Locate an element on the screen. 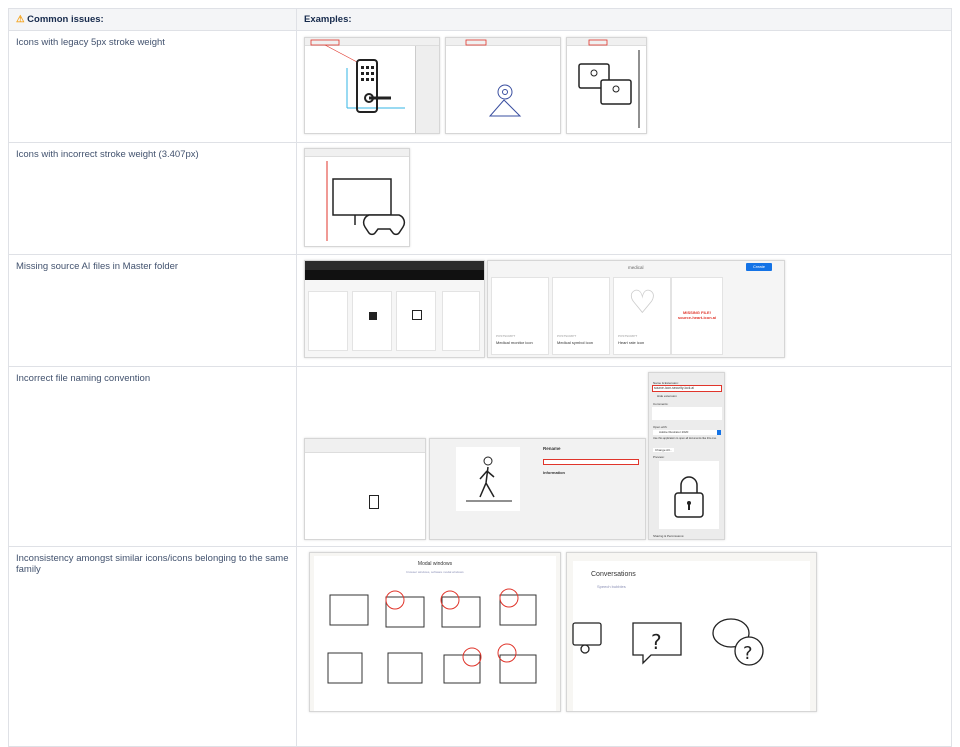 The height and width of the screenshot is (747, 960). asset-card: POSTSCRIPT Medical symbol icon is located at coordinates (581, 316).